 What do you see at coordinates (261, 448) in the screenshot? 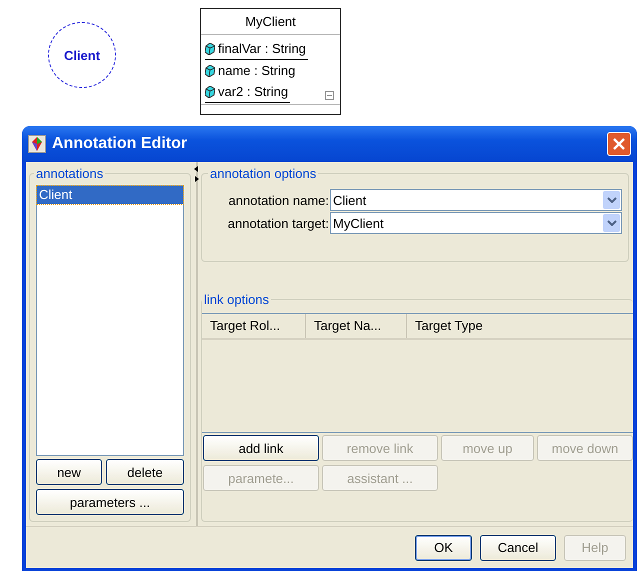
I see `link-button: add link` at bounding box center [261, 448].